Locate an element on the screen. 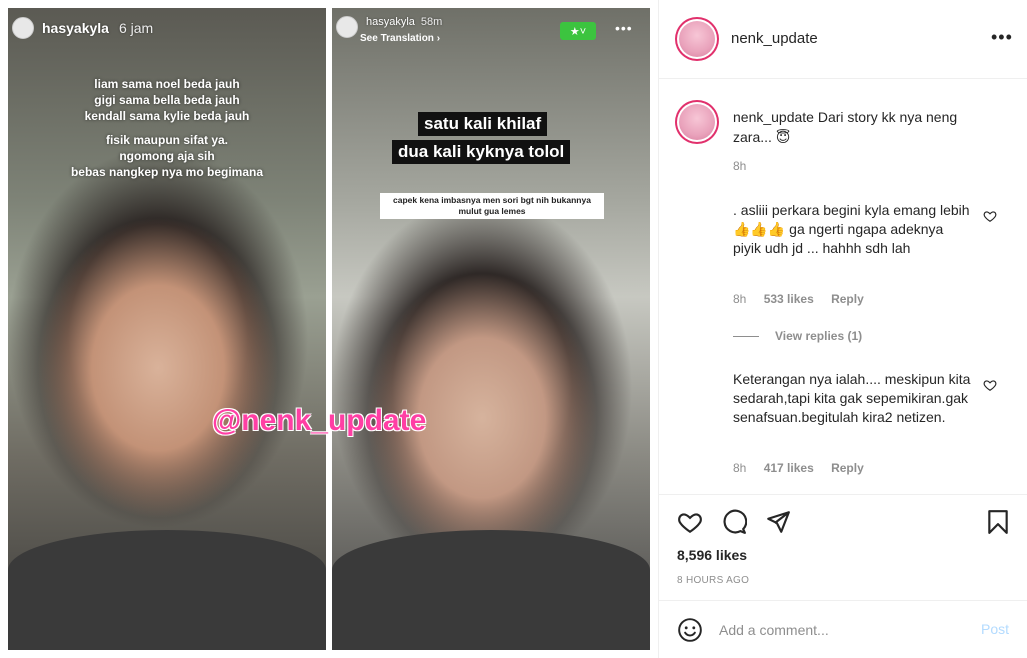  view-replies-label: View replies (1) is located at coordinates (819, 336).